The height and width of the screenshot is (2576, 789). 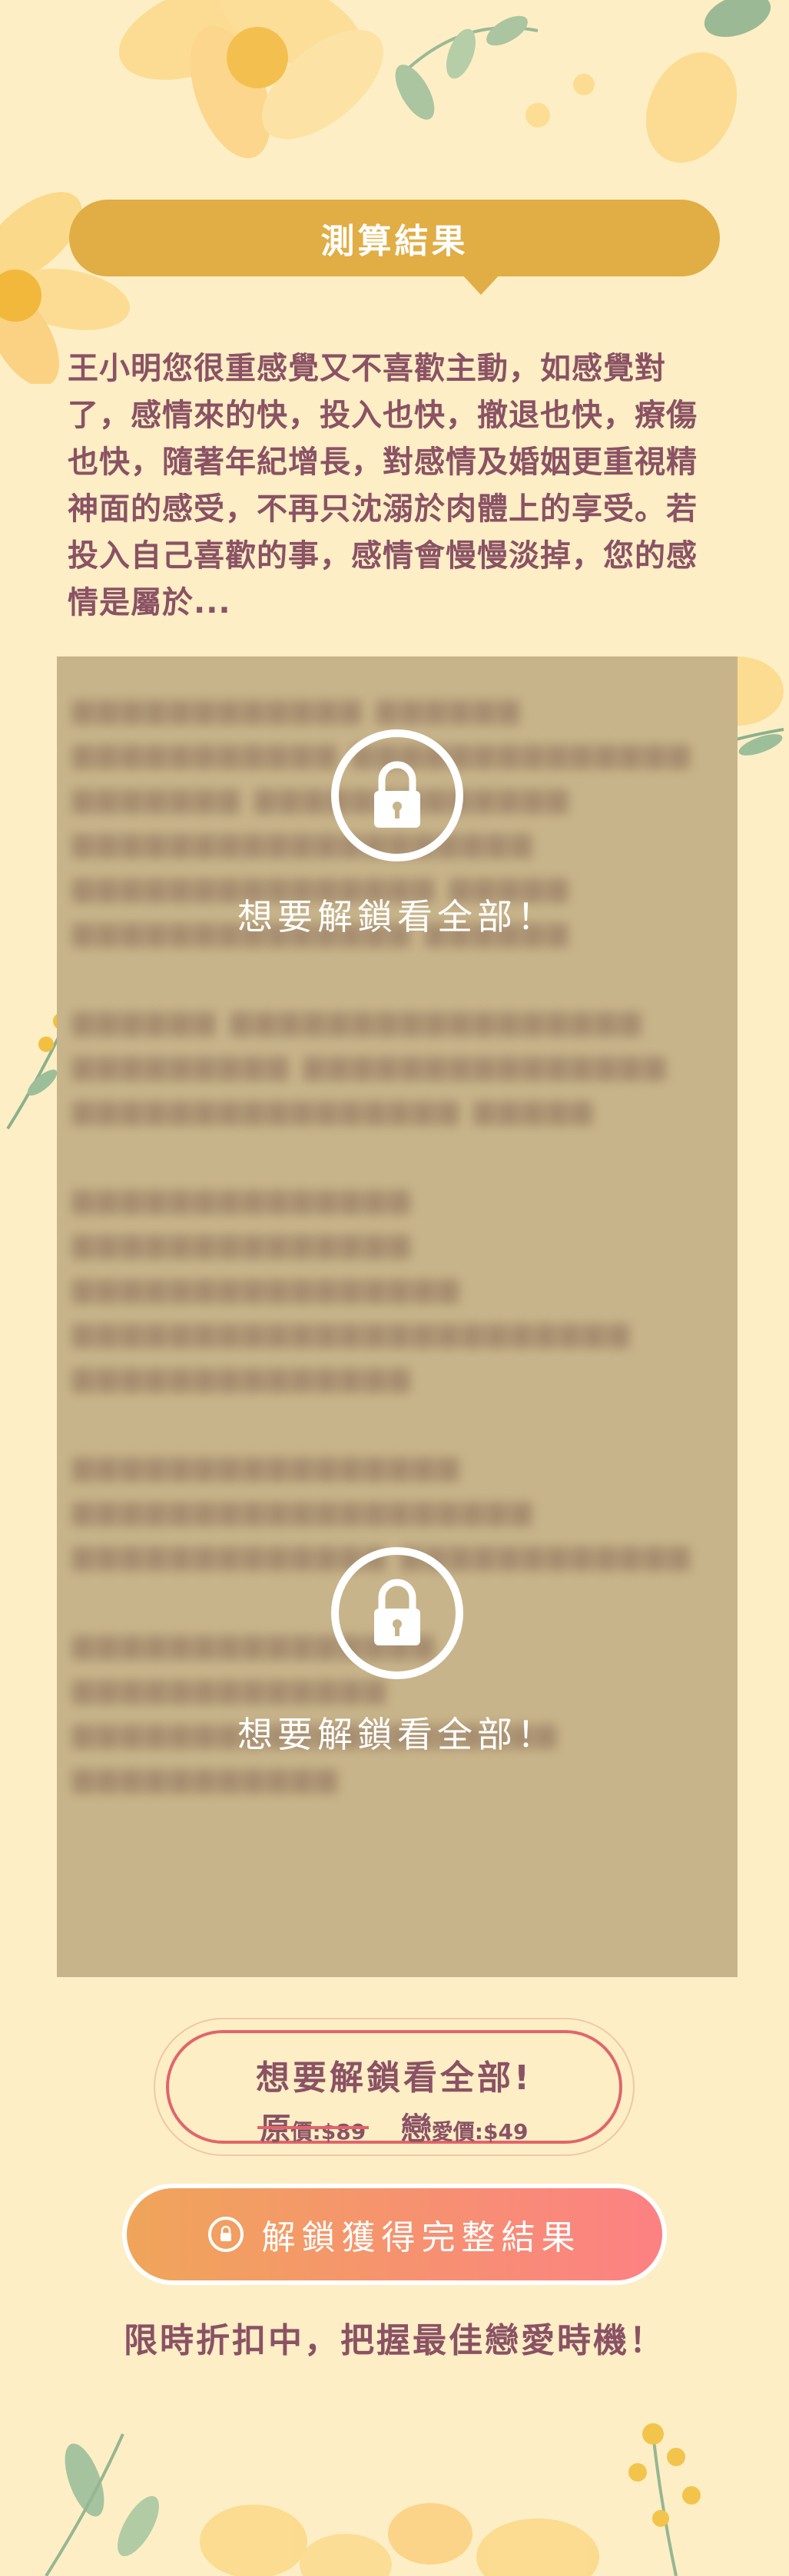 I want to click on love-price: 戀愛價:$49, so click(x=464, y=2129).